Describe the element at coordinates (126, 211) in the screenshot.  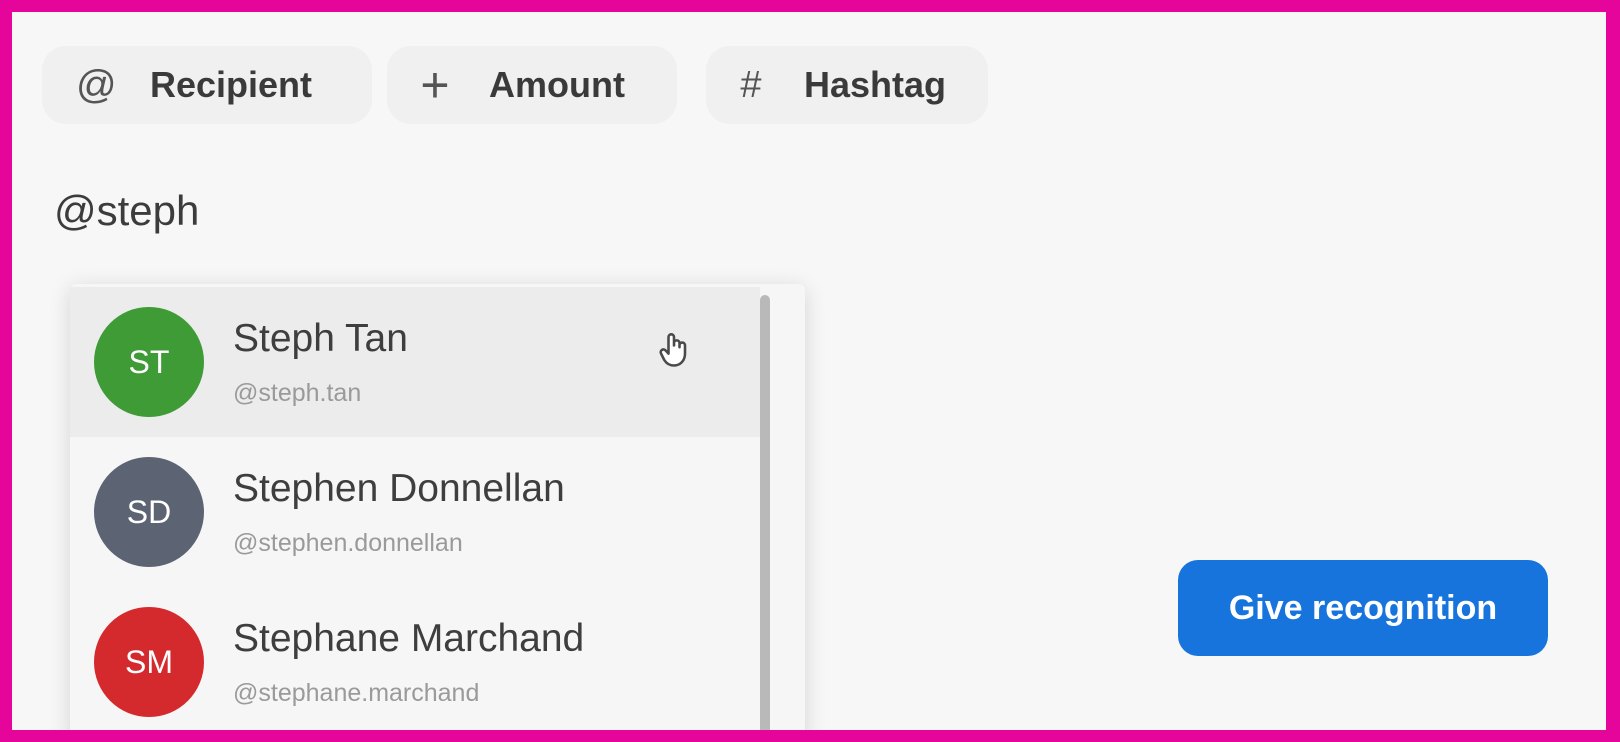
I see `message-input: @steph` at that location.